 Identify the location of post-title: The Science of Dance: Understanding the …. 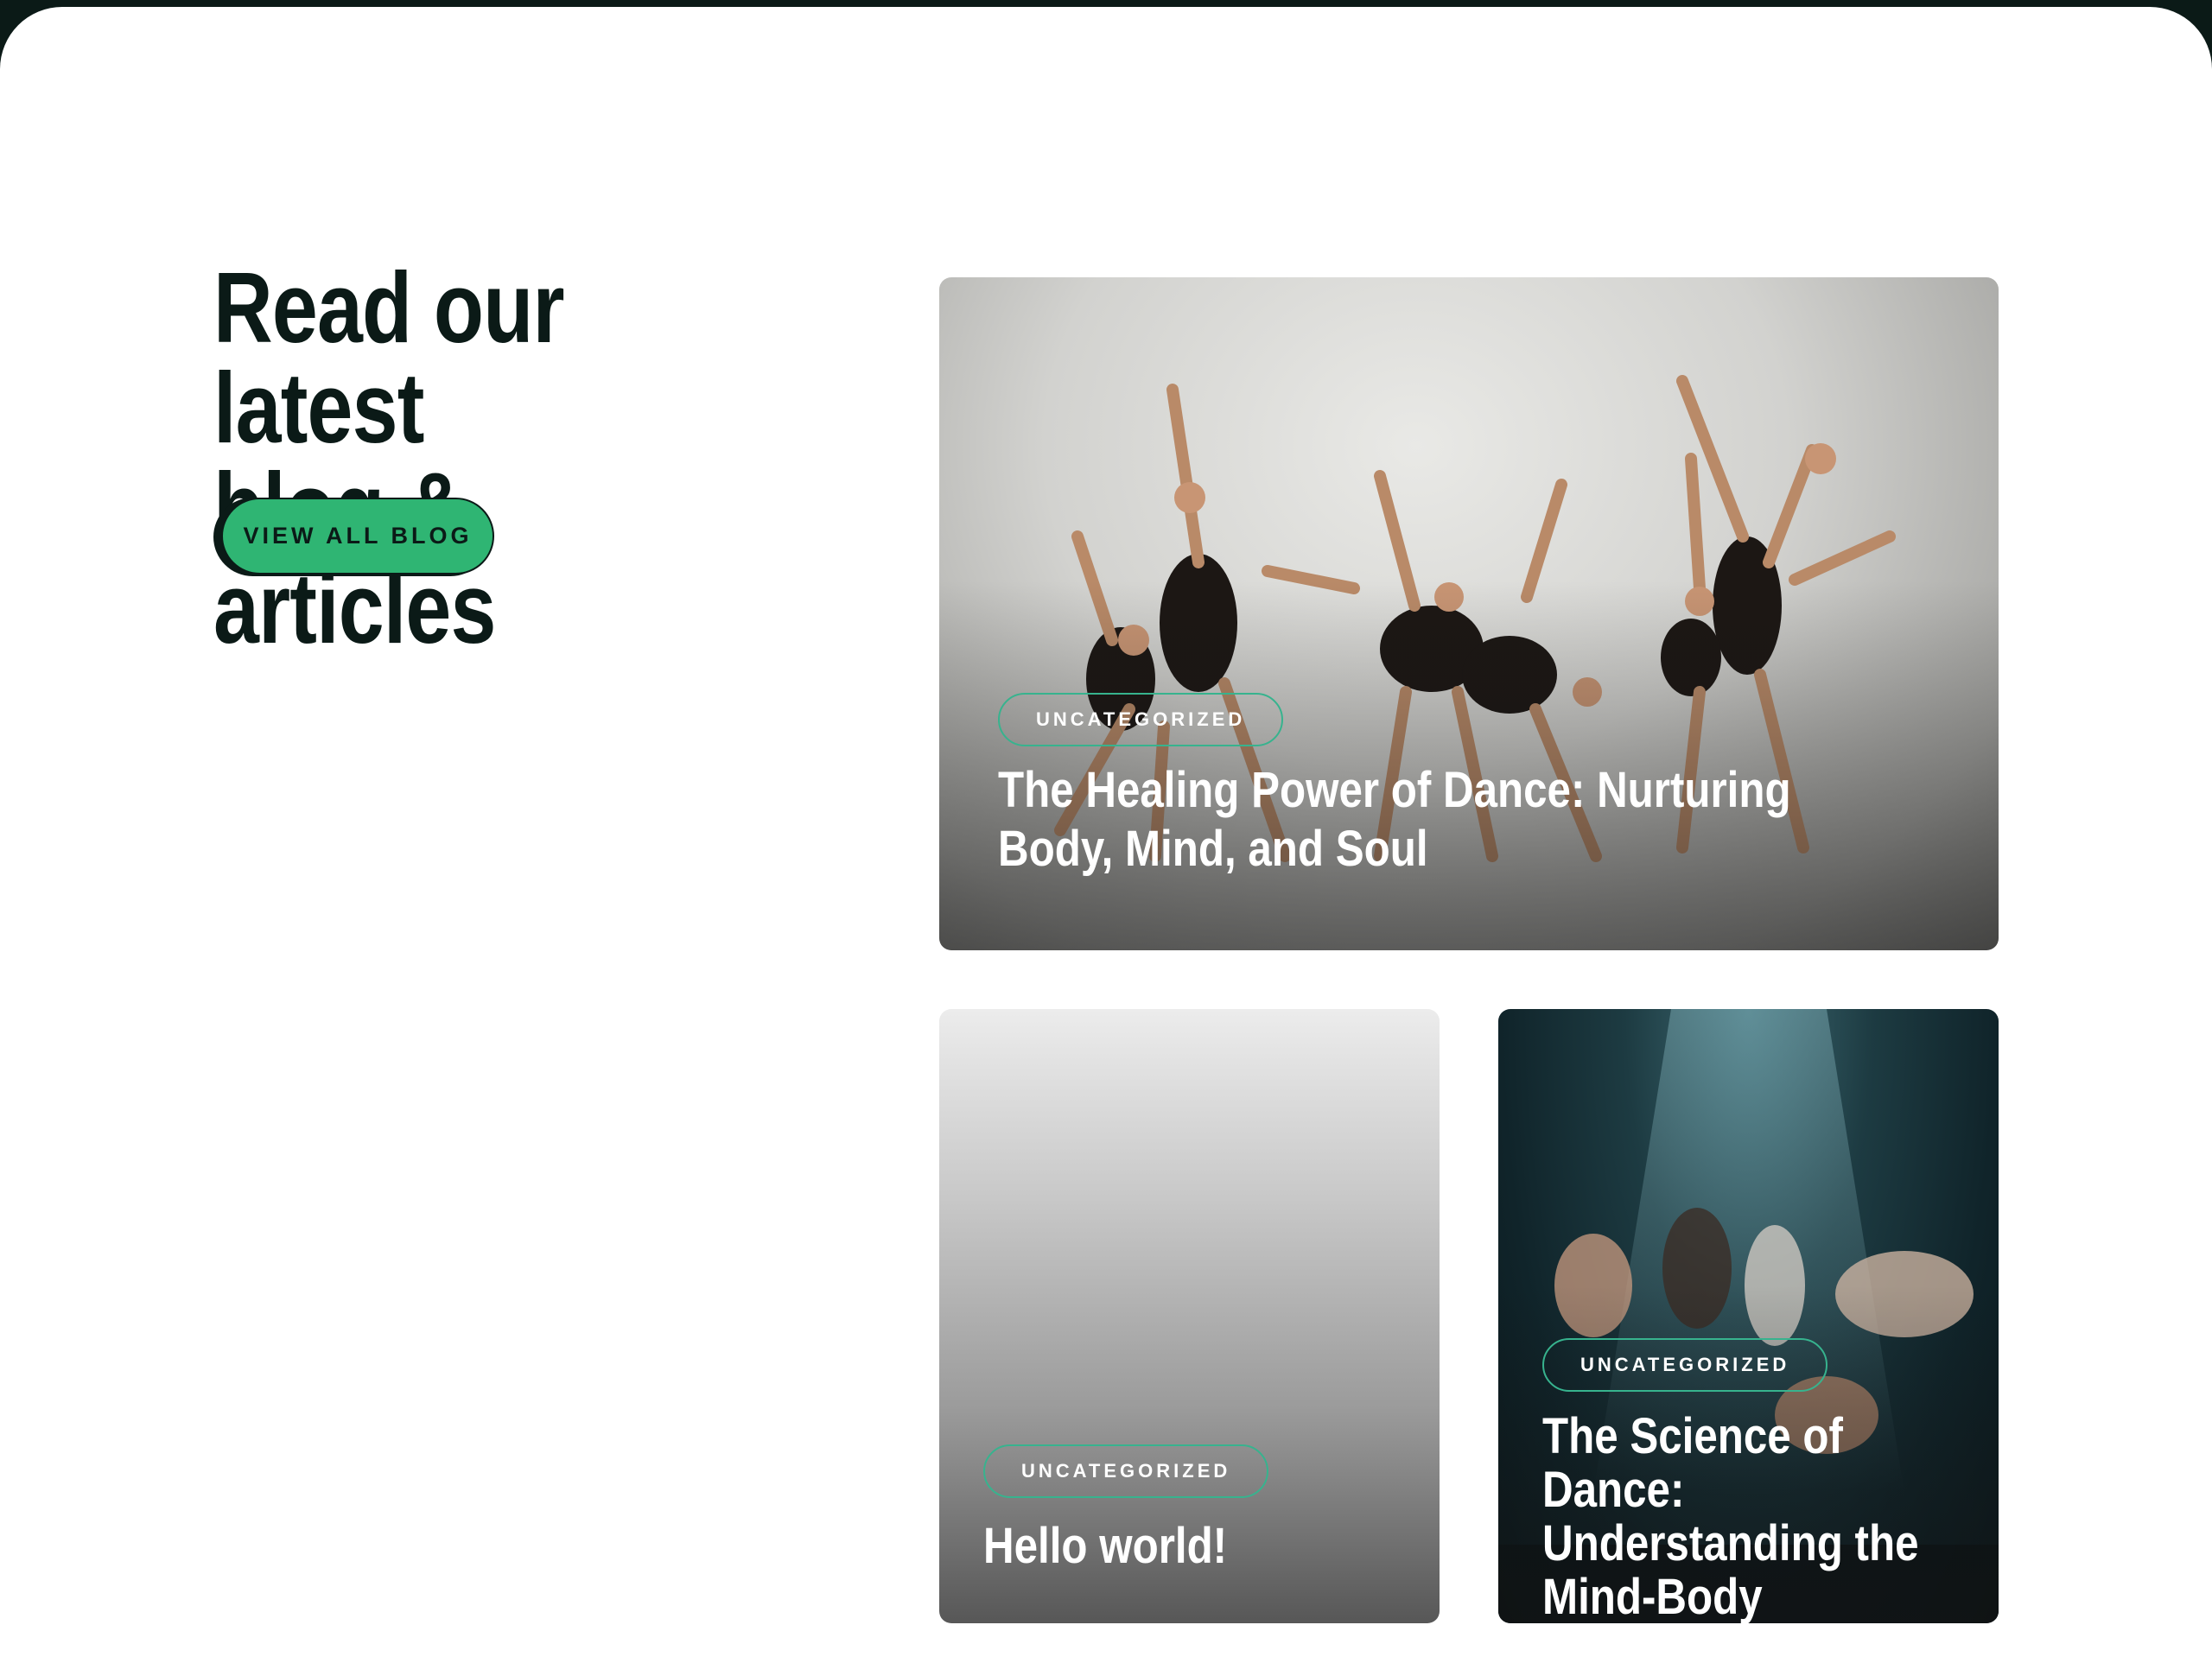
(1748, 1517).